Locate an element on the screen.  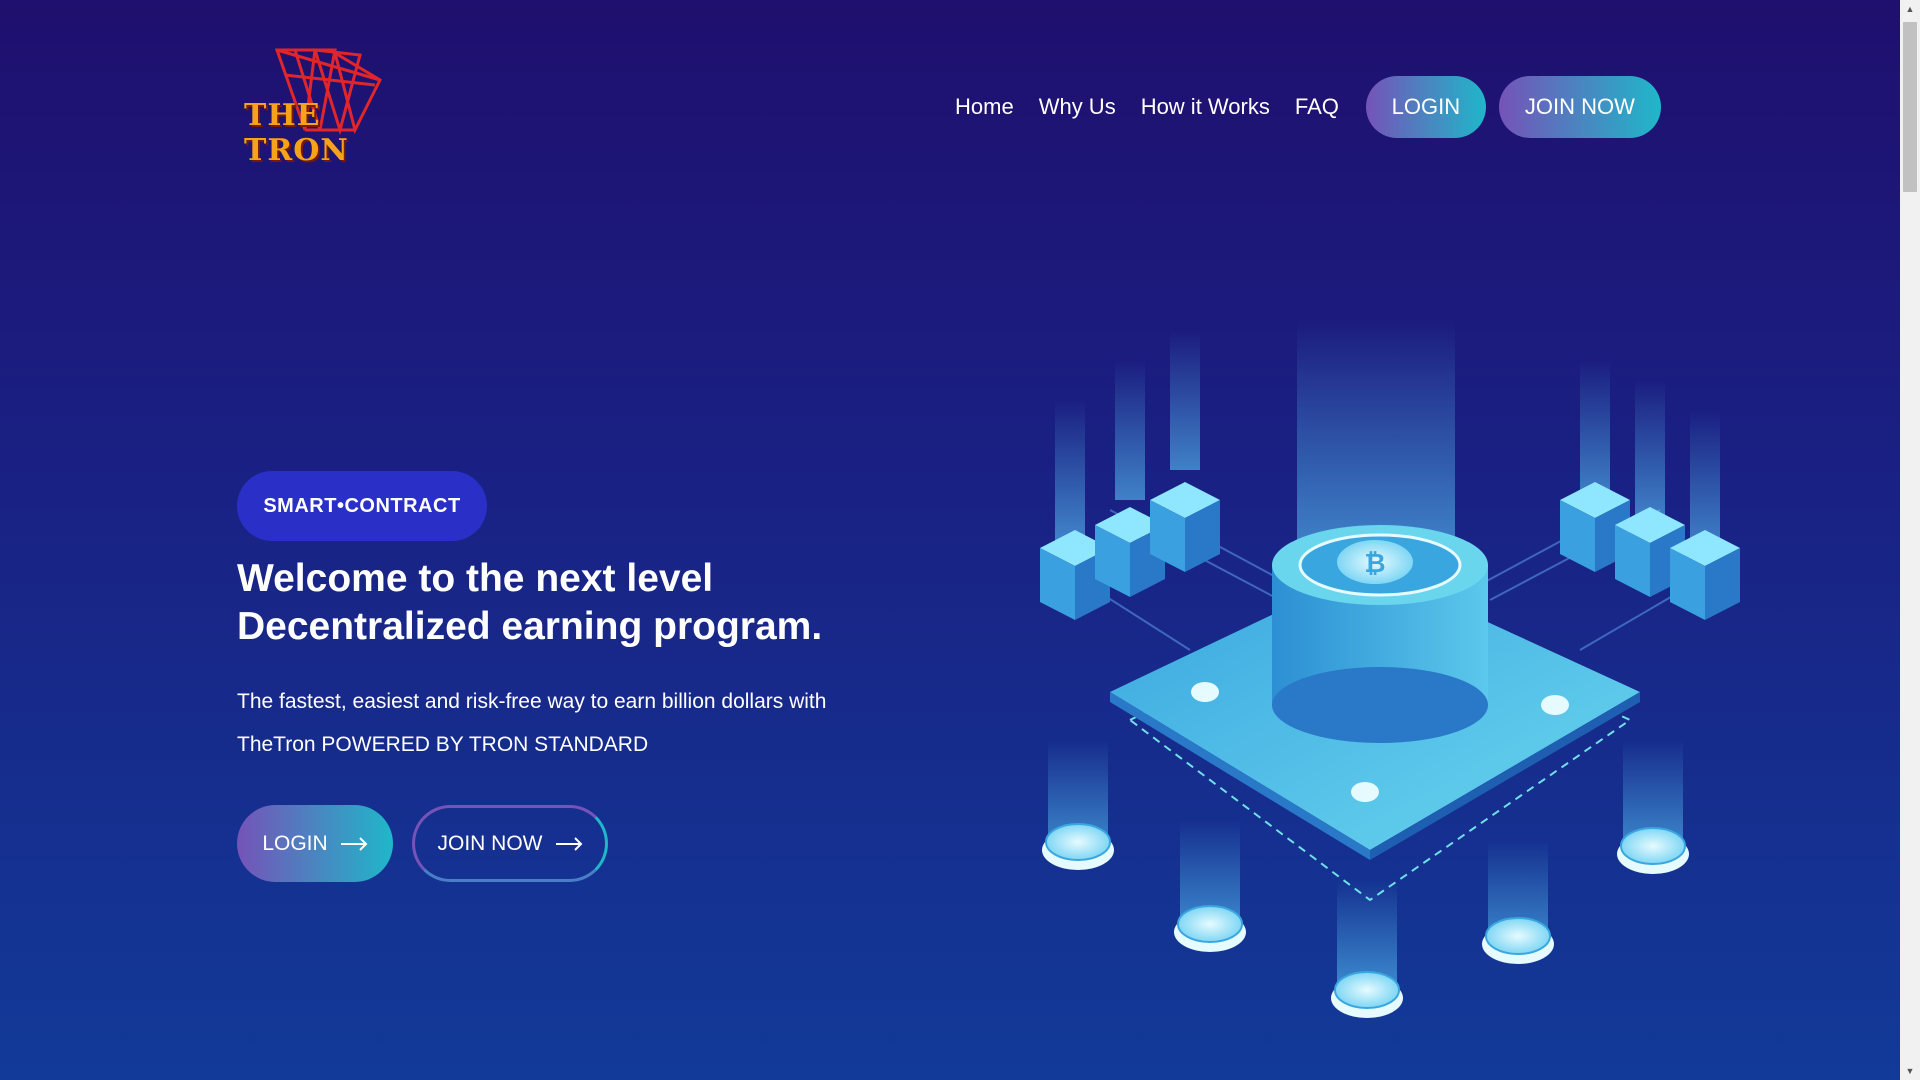
nav-login-button: LOGIN is located at coordinates (1425, 107).